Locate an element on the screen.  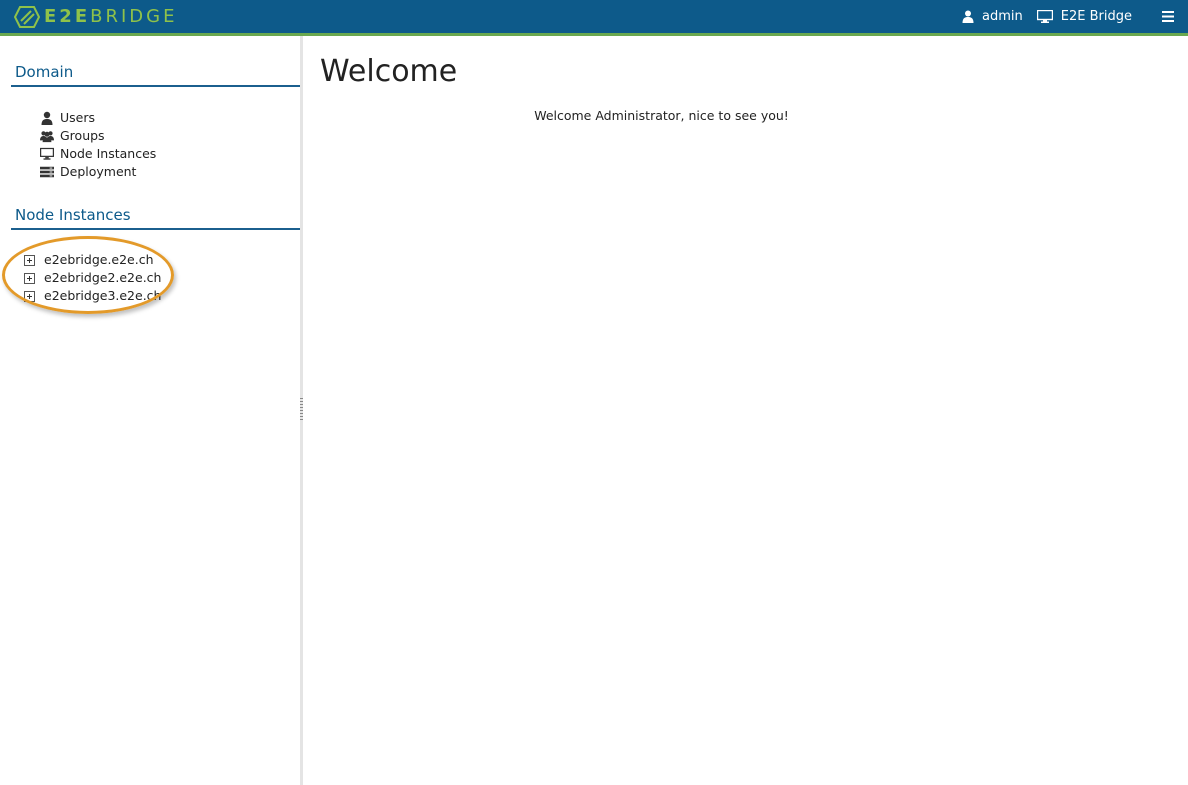
domain-list: Users Groups Node Instances Deployment is located at coordinates (98, 145).